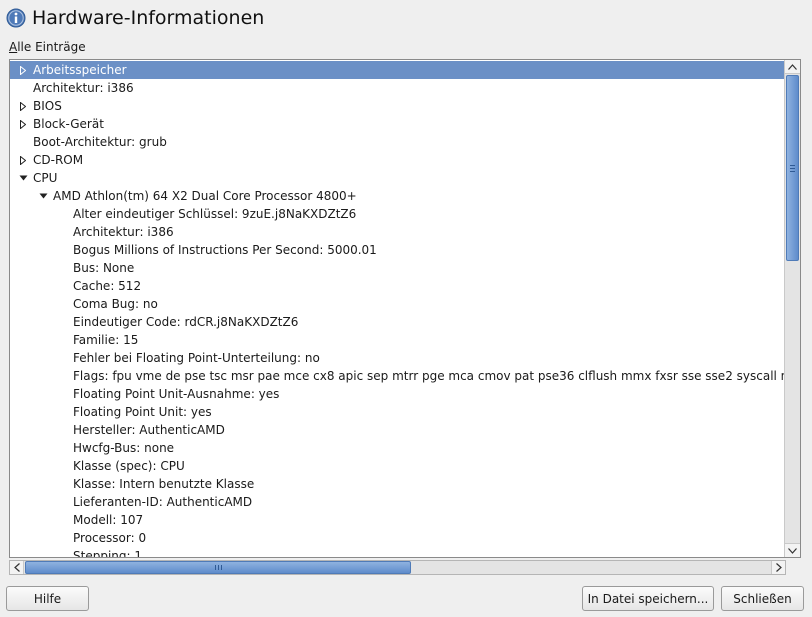  I want to click on tree-row-label: Floating Point Unit: yes, so click(142, 412).